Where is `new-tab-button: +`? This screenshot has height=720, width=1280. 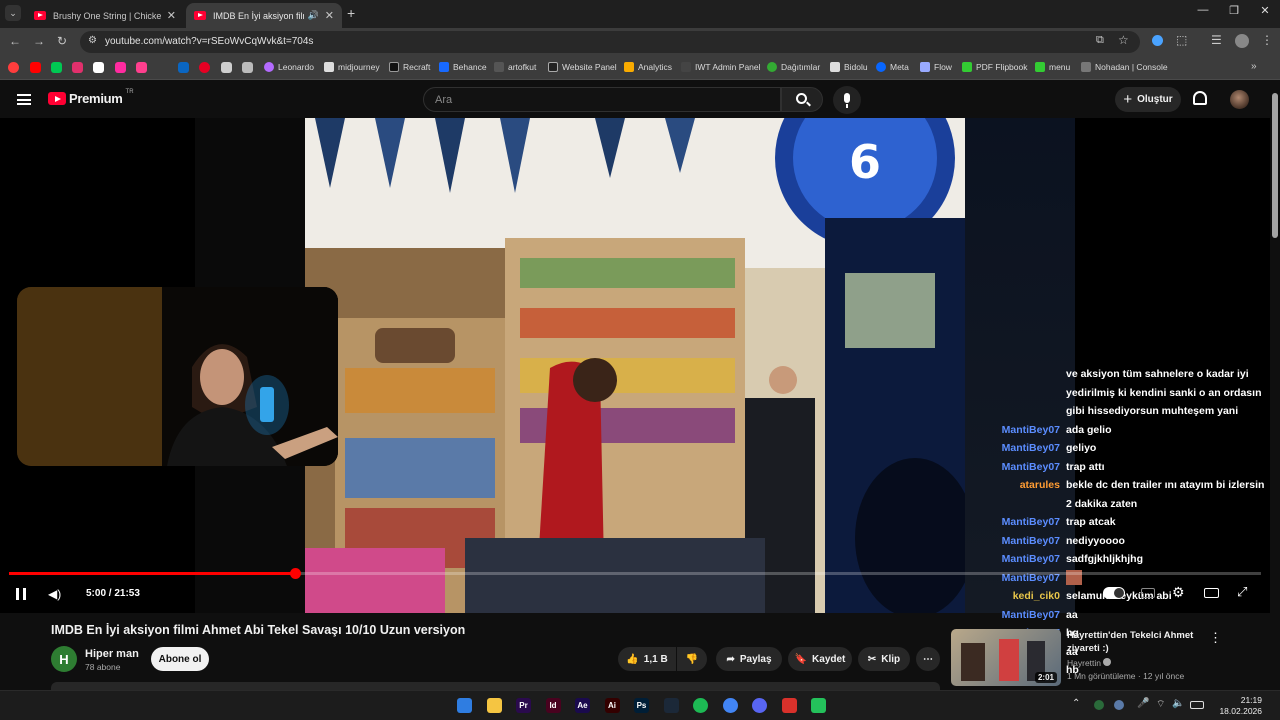 new-tab-button: + is located at coordinates (351, 13).